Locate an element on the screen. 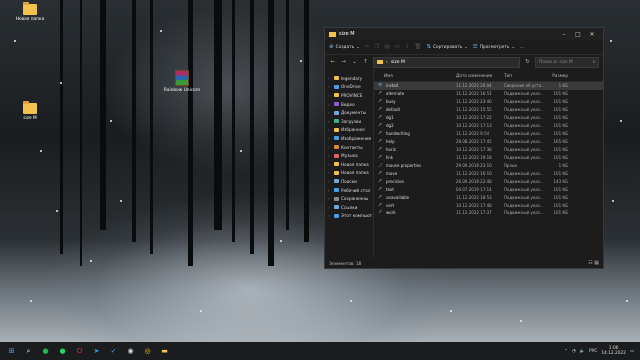  share-icon: ⇪ is located at coordinates (407, 47).